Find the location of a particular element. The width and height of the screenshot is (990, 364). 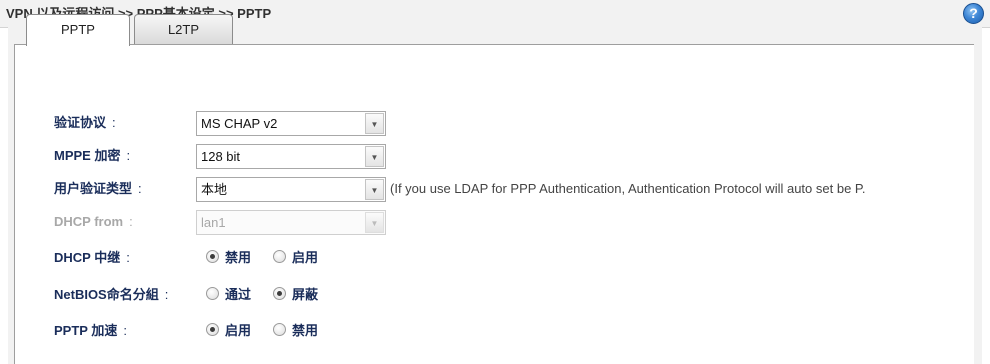

auth-protocol-row: 验证协议: MS CHAP v2 ▼ is located at coordinates (495, 123).